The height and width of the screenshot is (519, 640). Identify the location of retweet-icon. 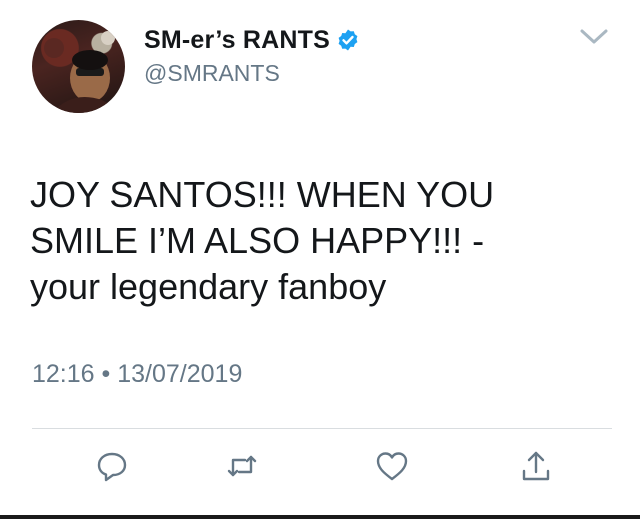
(242, 466).